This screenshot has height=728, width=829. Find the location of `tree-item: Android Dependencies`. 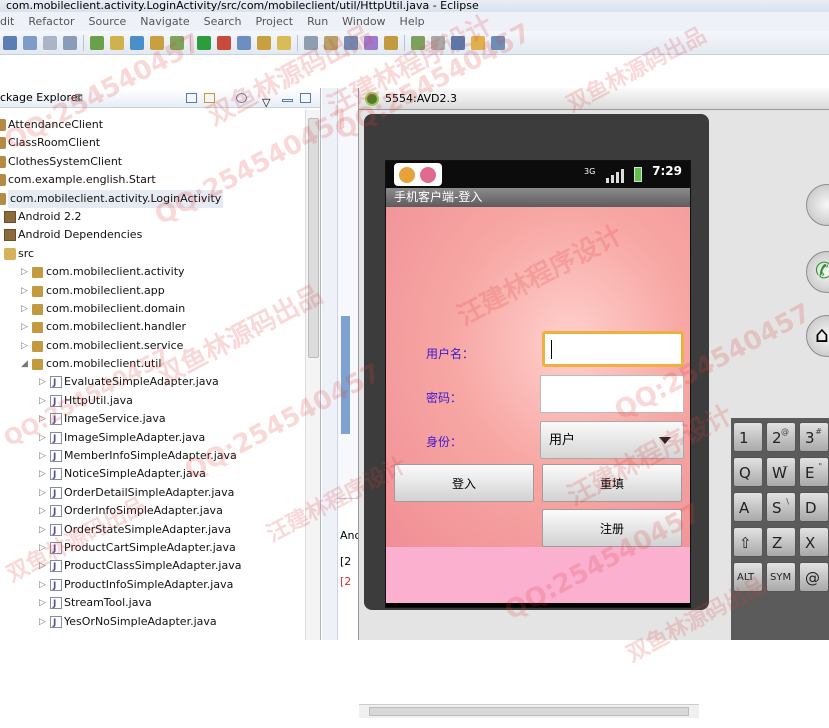

tree-item: Android Dependencies is located at coordinates (152, 235).